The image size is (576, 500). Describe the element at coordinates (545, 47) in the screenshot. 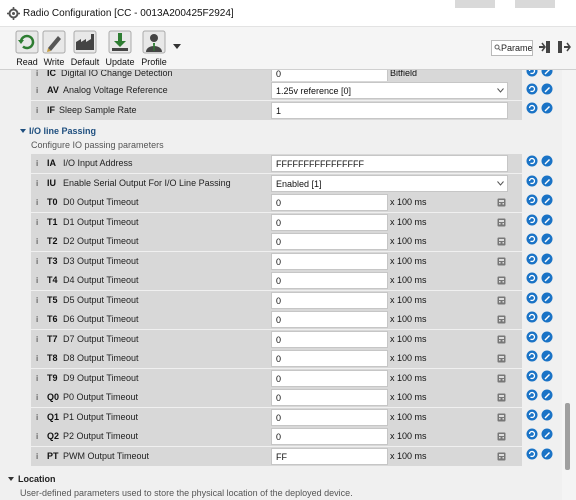

I see `collapse-all-icon` at that location.